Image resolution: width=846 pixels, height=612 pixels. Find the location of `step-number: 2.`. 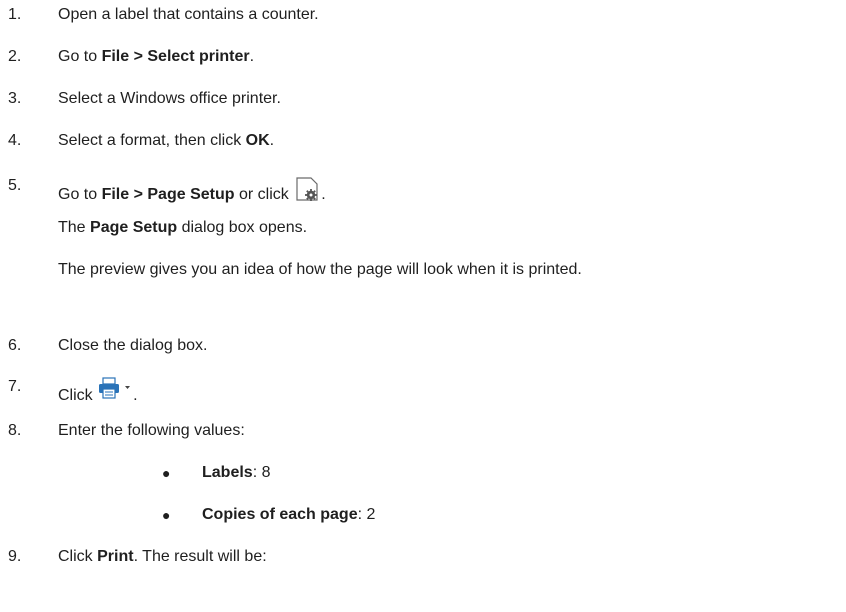

step-number: 2. is located at coordinates (15, 56).